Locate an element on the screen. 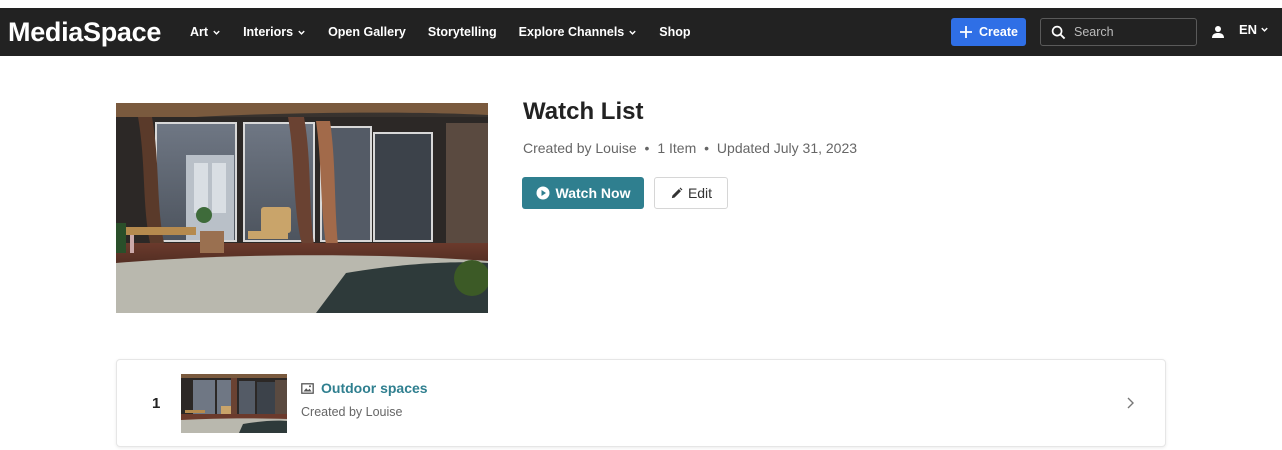 The width and height of the screenshot is (1282, 450). item-created-by: Created by Louise is located at coordinates (352, 412).